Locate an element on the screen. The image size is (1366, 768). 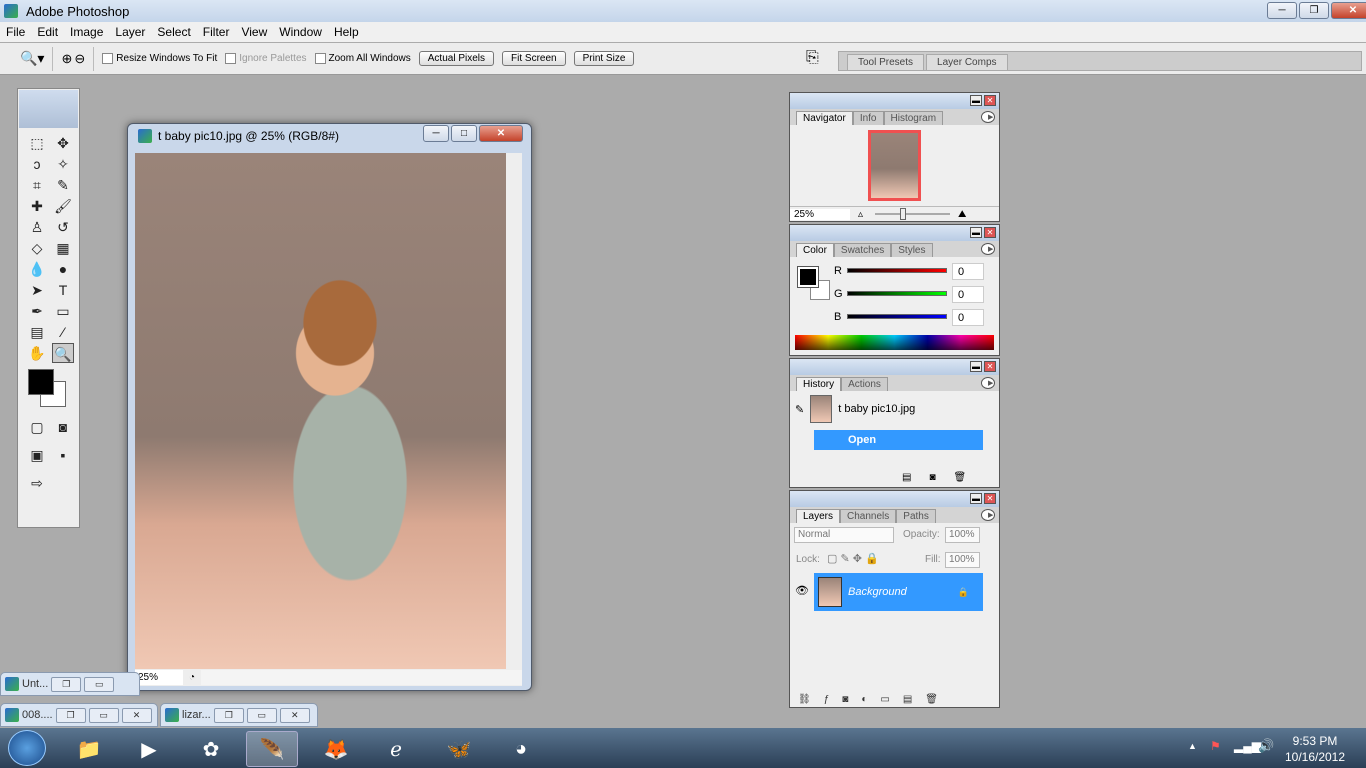
magic-wand-icon: ✧ is located at coordinates (63, 164).